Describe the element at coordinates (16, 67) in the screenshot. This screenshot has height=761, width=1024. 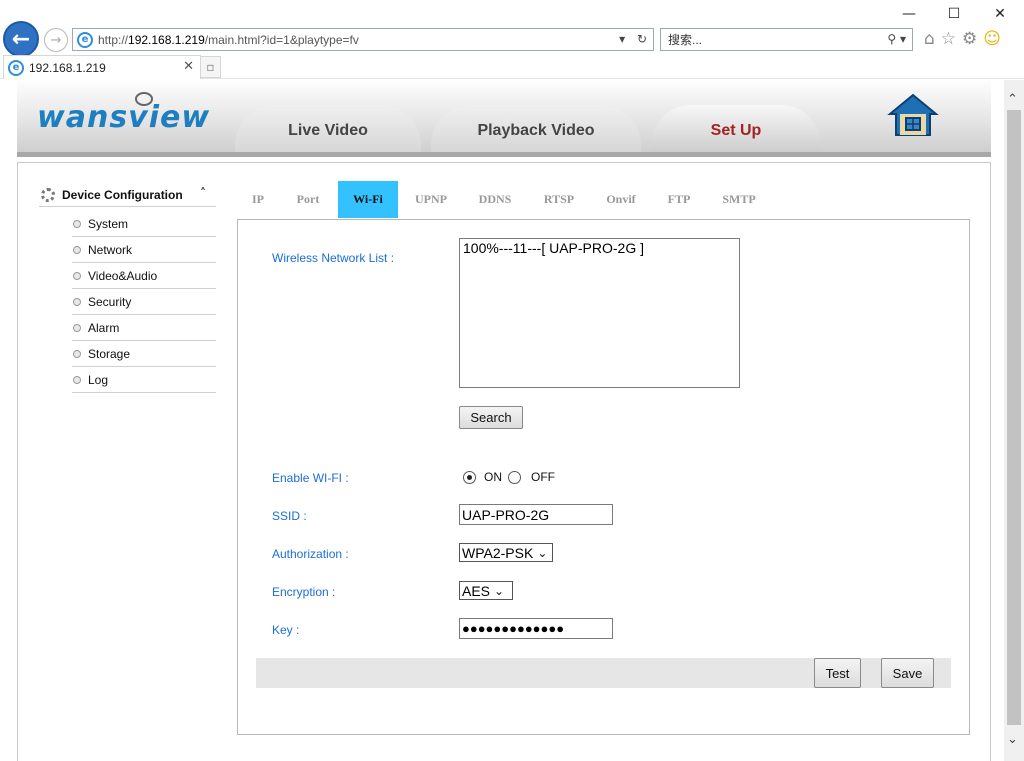
I see `tab-favicon-icon: e` at that location.